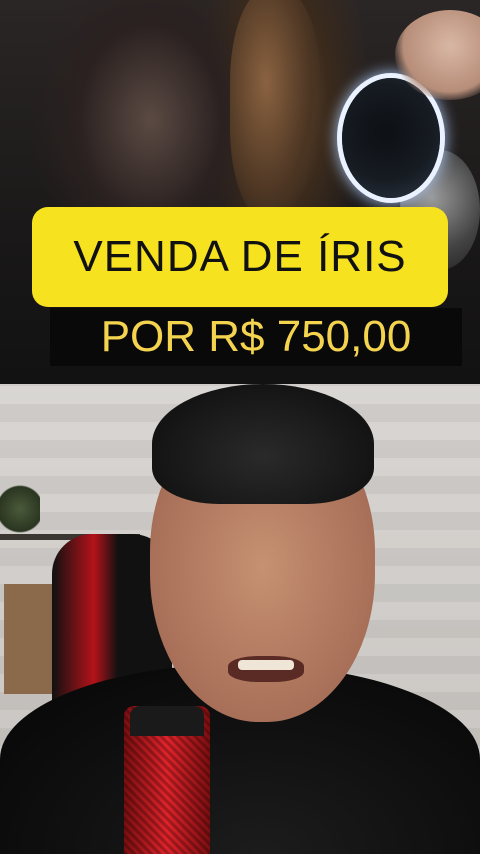  I want to click on plant, so click(20, 509).